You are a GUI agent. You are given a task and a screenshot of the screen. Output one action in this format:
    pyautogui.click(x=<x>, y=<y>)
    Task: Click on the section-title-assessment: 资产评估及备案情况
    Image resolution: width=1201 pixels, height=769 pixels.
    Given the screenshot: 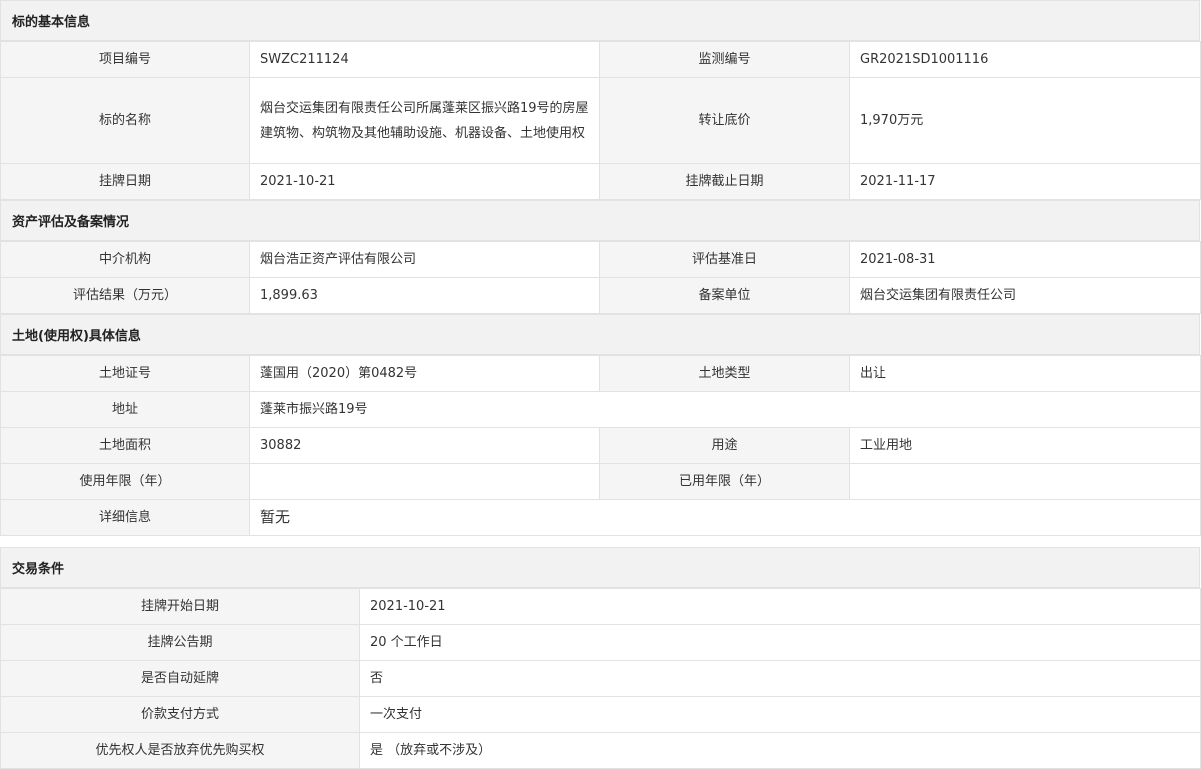 What is the action you would take?
    pyautogui.click(x=600, y=220)
    